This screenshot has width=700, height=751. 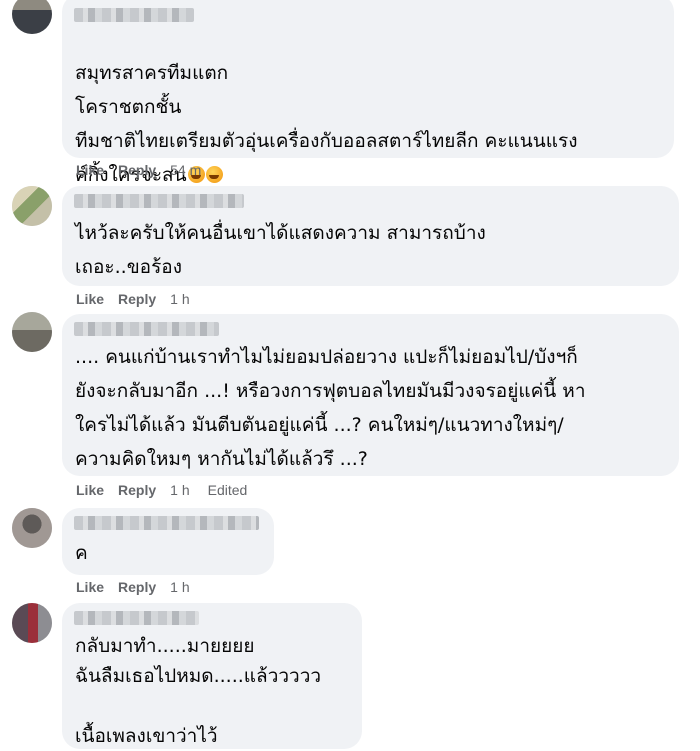 I want to click on comment-text: ค, so click(x=81, y=553).